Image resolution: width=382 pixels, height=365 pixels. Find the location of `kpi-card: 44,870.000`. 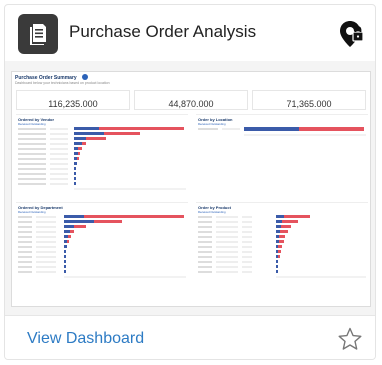

kpi-card: 44,870.000 is located at coordinates (191, 100).